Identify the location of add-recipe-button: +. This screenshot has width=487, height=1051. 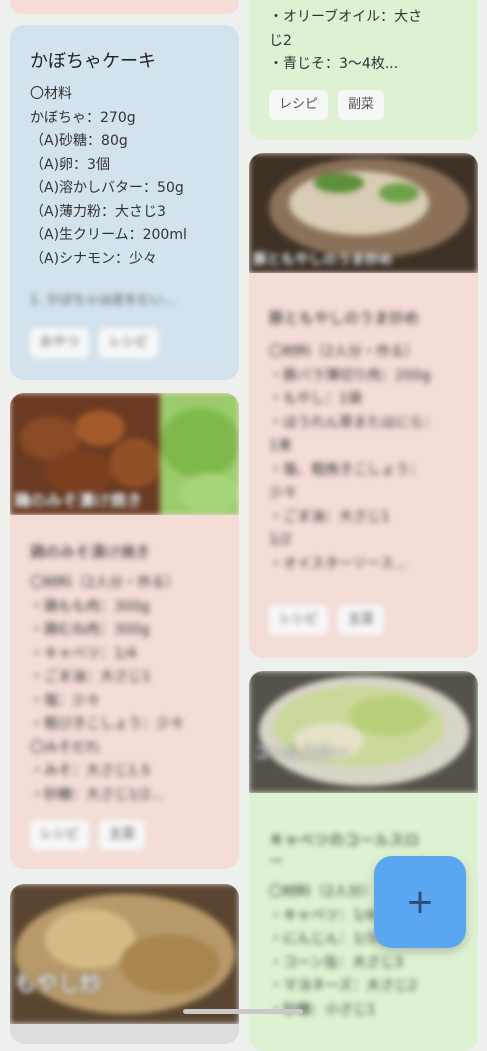
(420, 902).